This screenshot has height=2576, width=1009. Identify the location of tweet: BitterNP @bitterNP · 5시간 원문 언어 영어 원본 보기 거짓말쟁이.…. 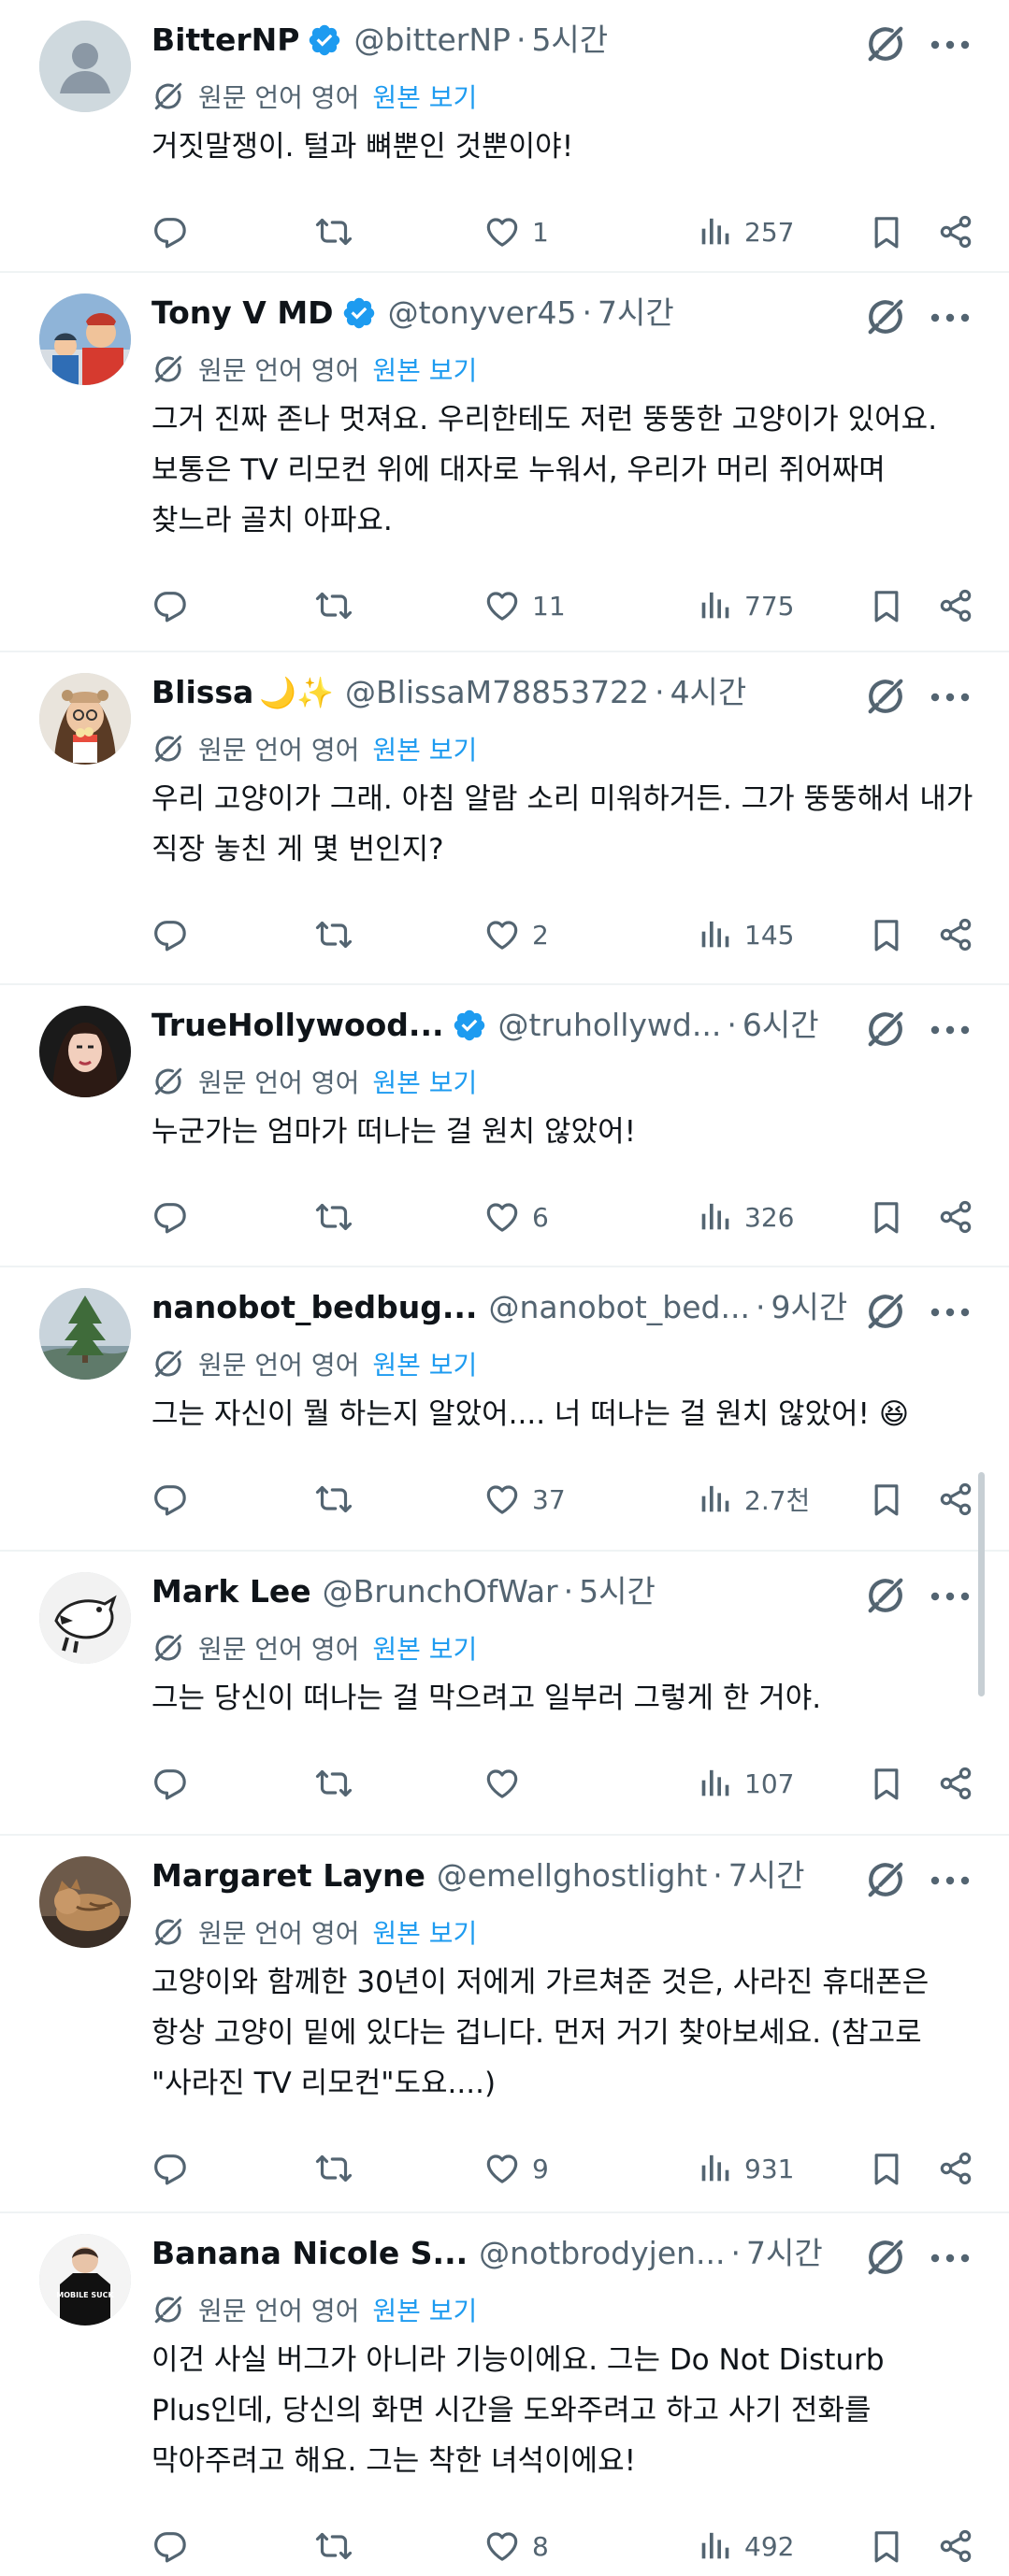
(504, 136).